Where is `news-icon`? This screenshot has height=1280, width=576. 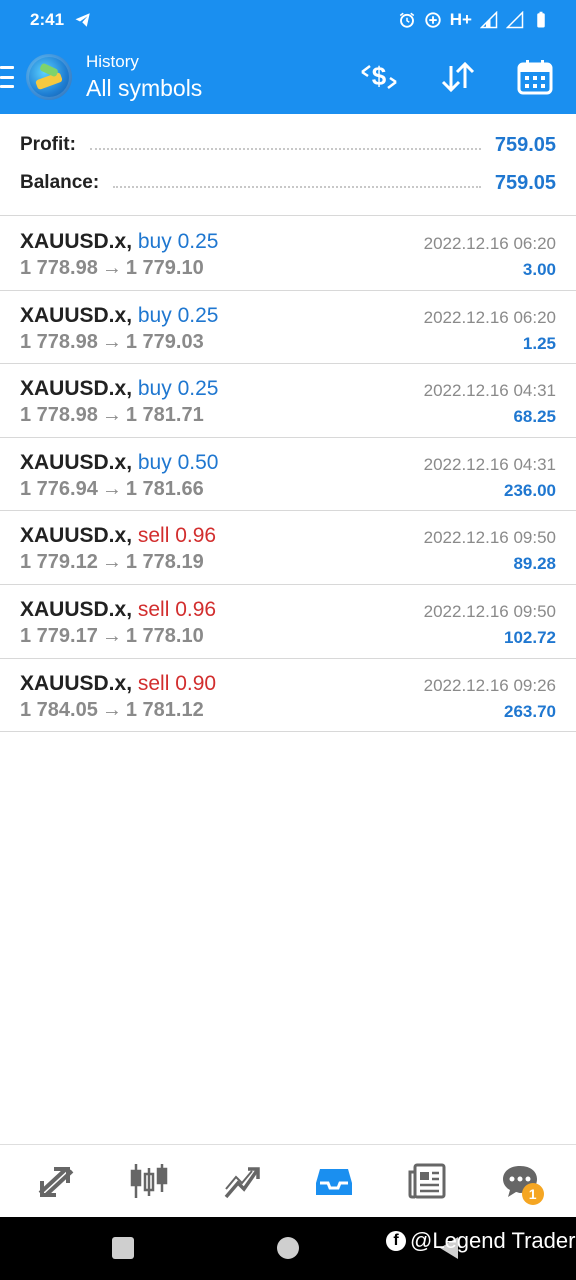
news-icon is located at coordinates (427, 1181).